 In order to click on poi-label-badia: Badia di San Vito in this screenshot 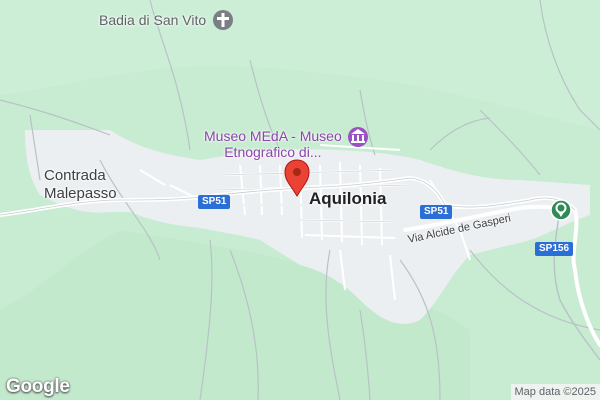, I will do `click(152, 20)`.